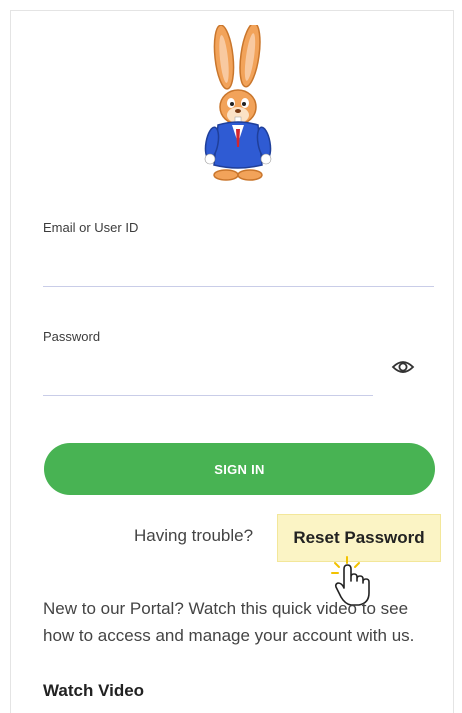  What do you see at coordinates (238, 272) in the screenshot?
I see `email-input` at bounding box center [238, 272].